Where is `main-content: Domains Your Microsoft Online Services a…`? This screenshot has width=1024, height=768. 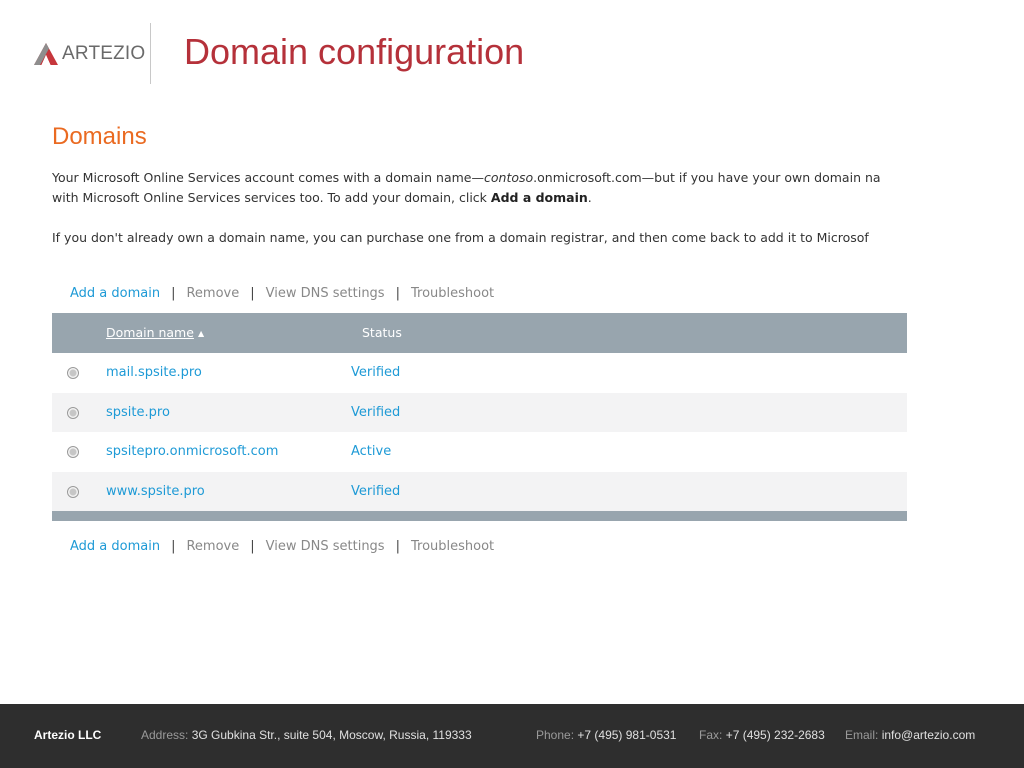 main-content: Domains Your Microsoft Online Services a… is located at coordinates (489, 184).